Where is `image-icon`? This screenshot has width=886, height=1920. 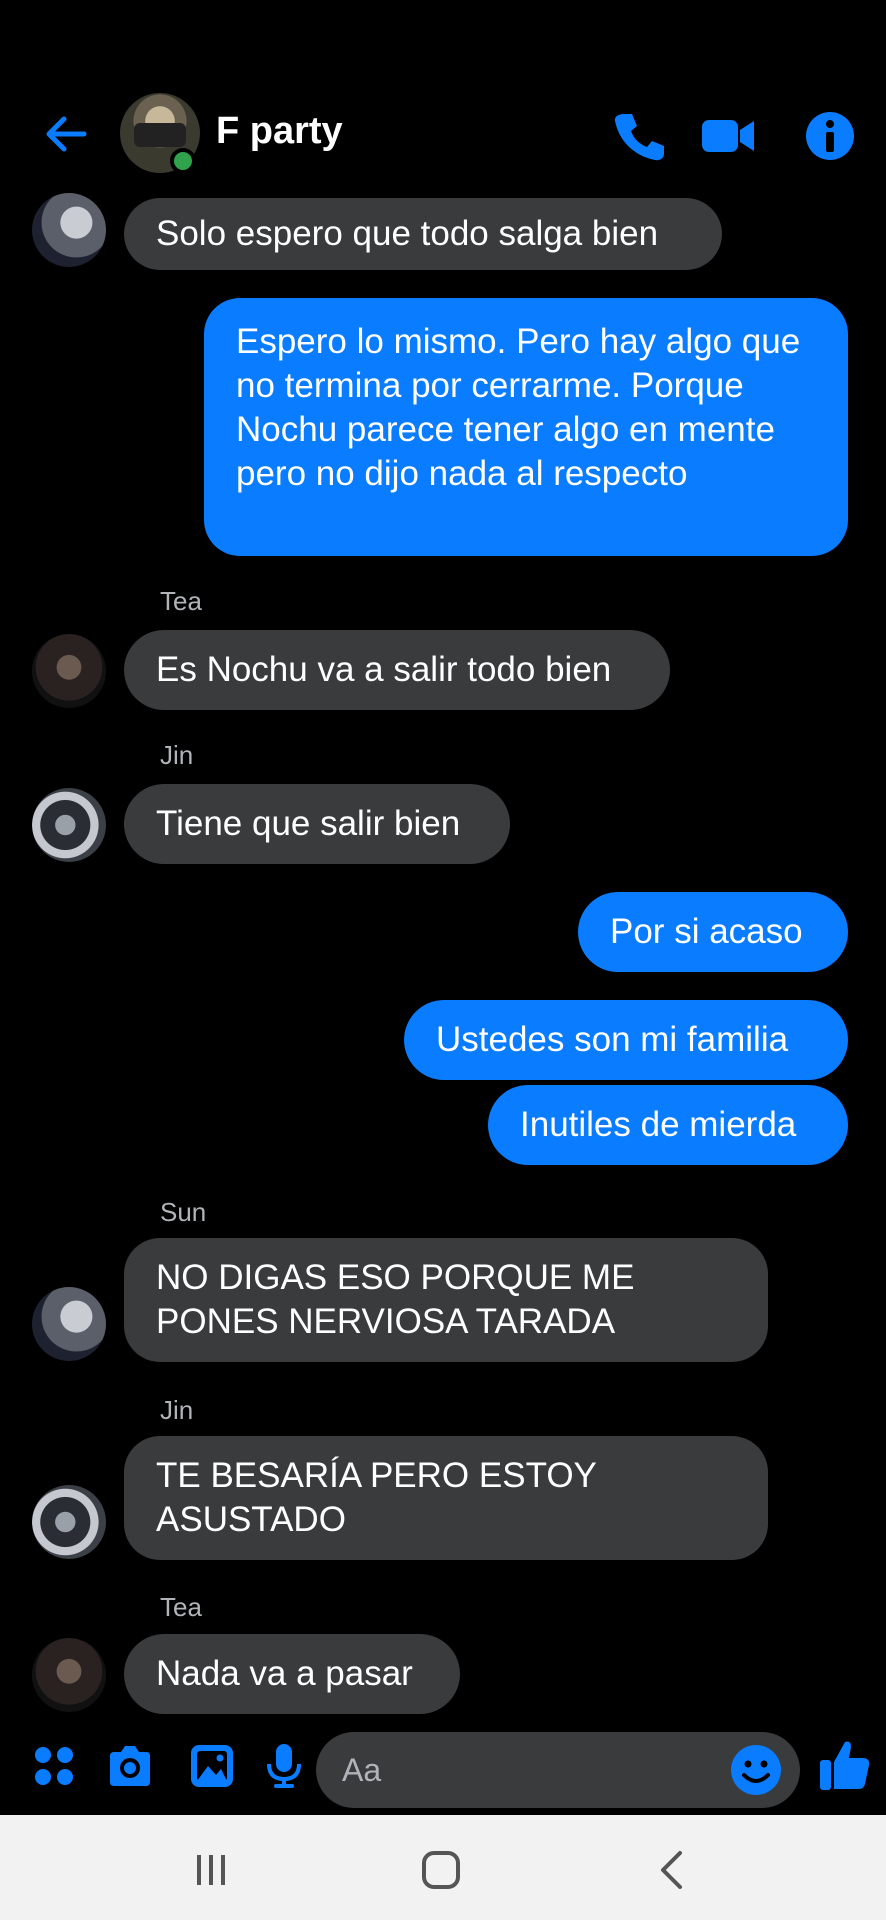 image-icon is located at coordinates (212, 1766).